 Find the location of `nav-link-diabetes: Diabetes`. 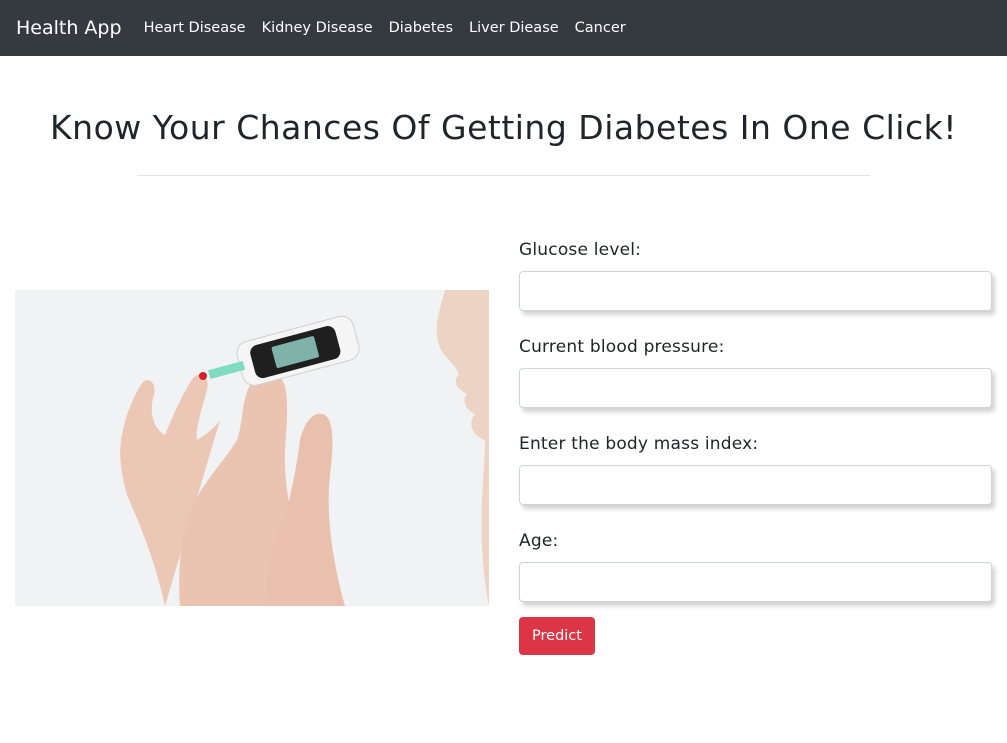

nav-link-diabetes: Diabetes is located at coordinates (421, 28).